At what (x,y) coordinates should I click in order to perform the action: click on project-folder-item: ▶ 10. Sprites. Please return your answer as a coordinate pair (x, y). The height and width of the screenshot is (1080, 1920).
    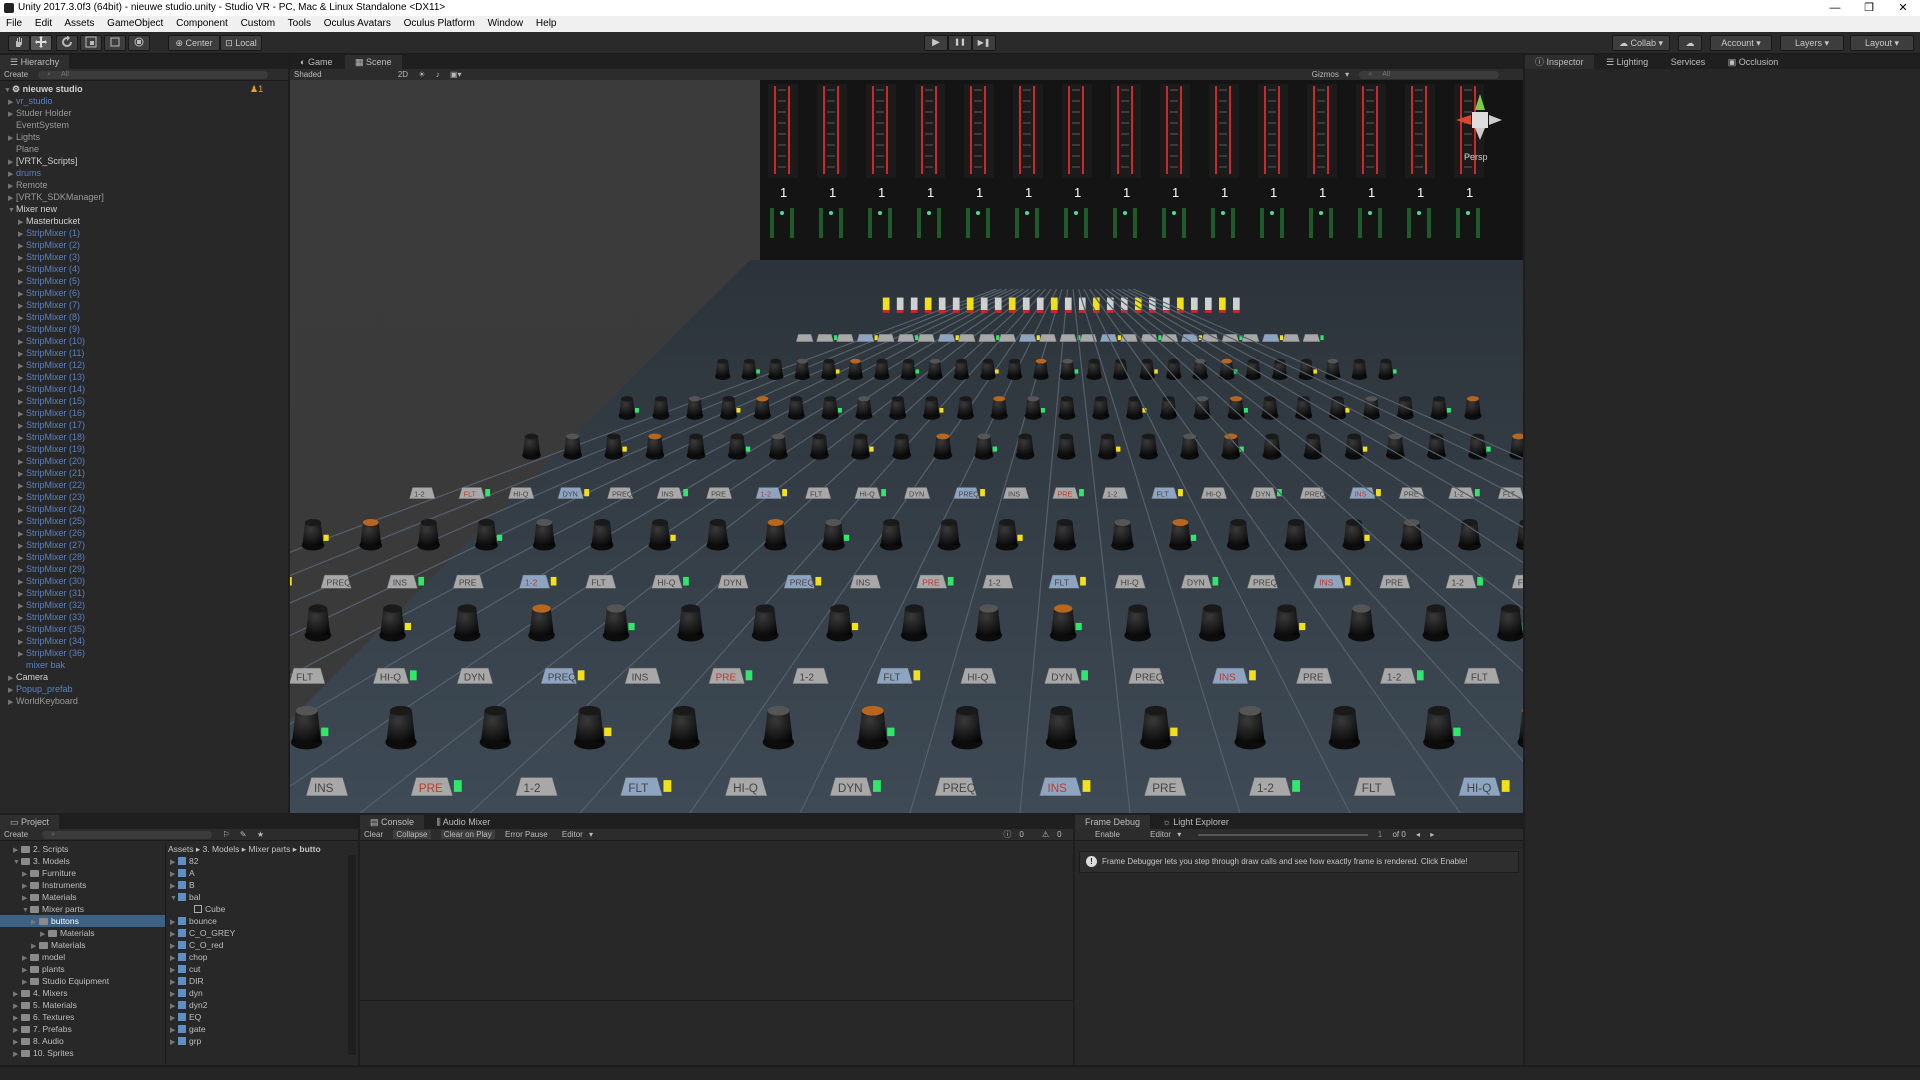
    Looking at the image, I should click on (43, 1053).